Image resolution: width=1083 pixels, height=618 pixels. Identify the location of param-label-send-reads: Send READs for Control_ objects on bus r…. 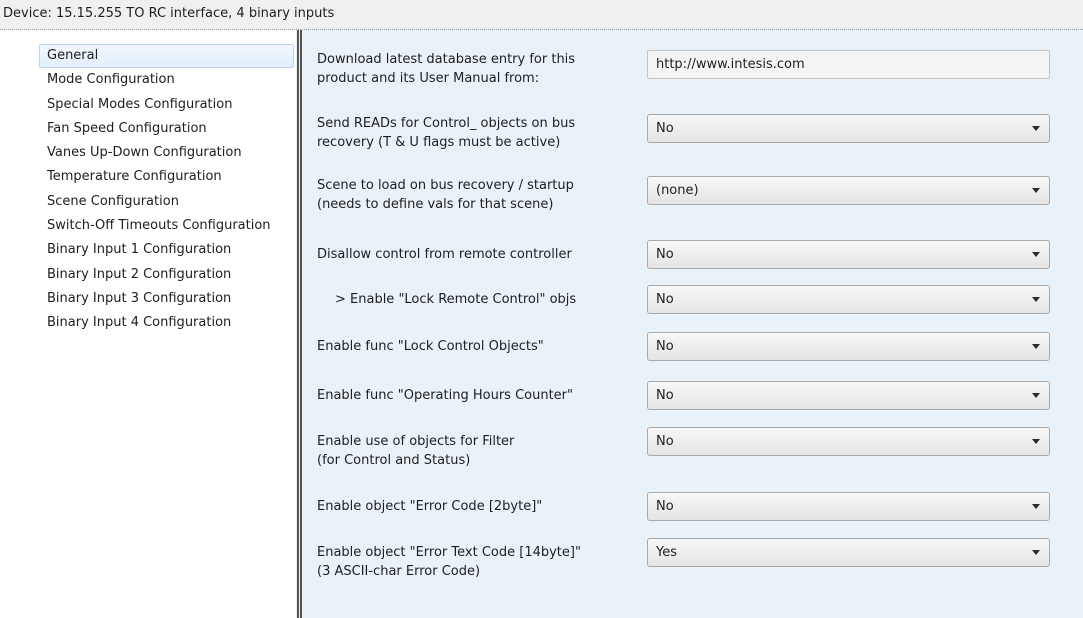
(446, 133).